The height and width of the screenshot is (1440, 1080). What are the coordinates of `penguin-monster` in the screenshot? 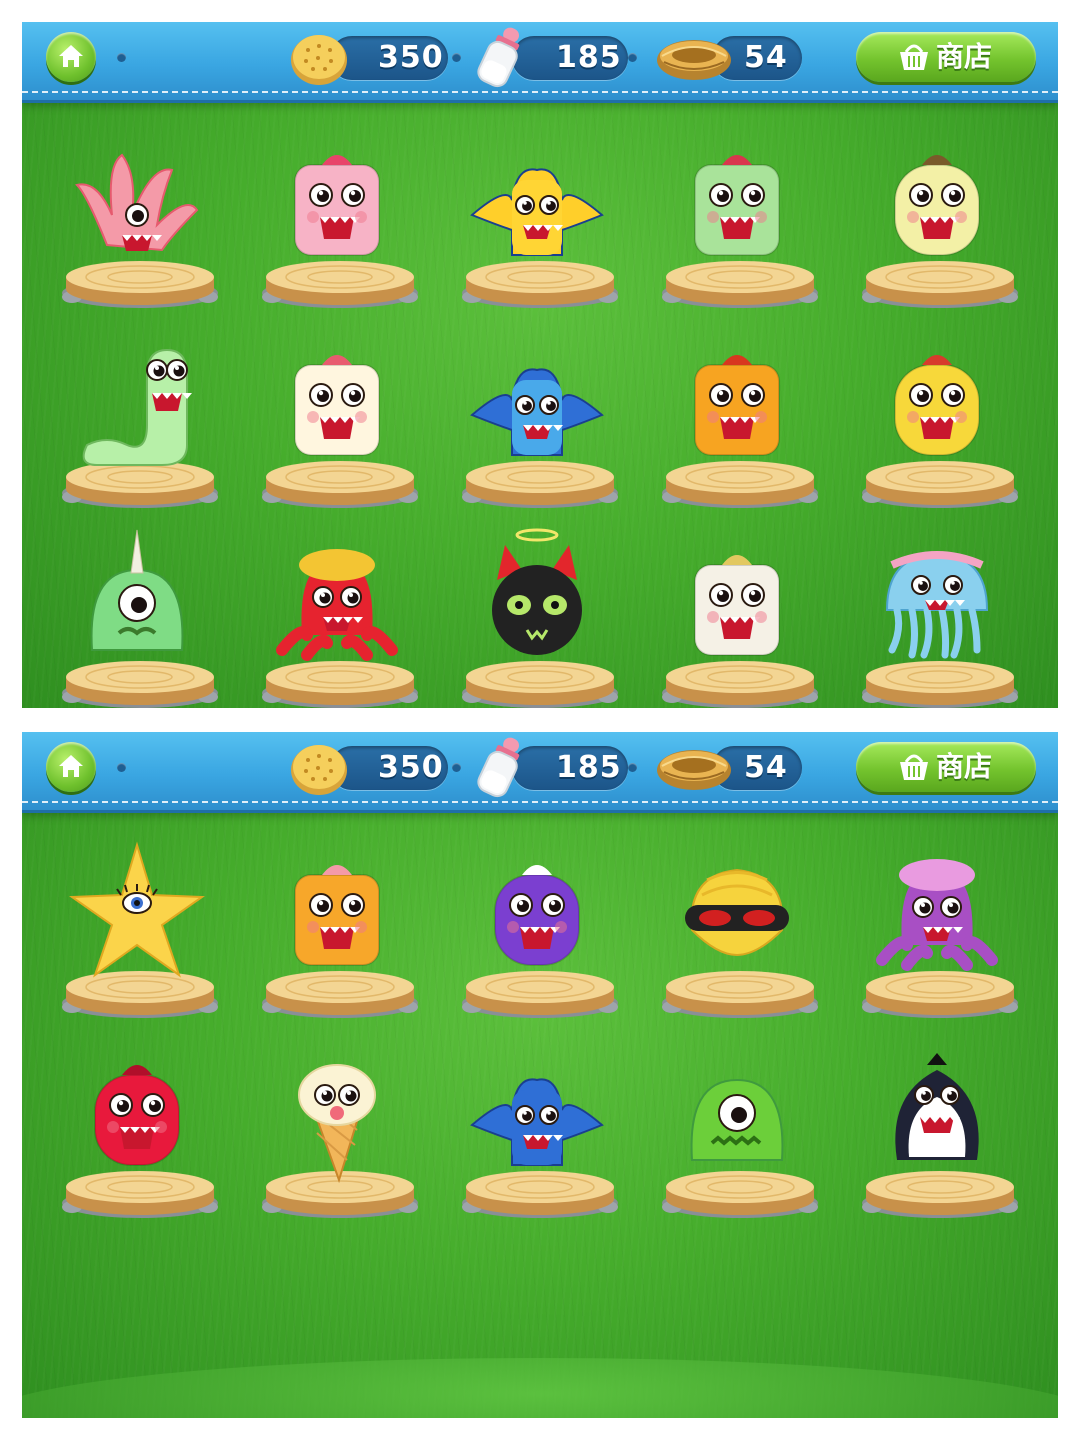 It's located at (937, 1112).